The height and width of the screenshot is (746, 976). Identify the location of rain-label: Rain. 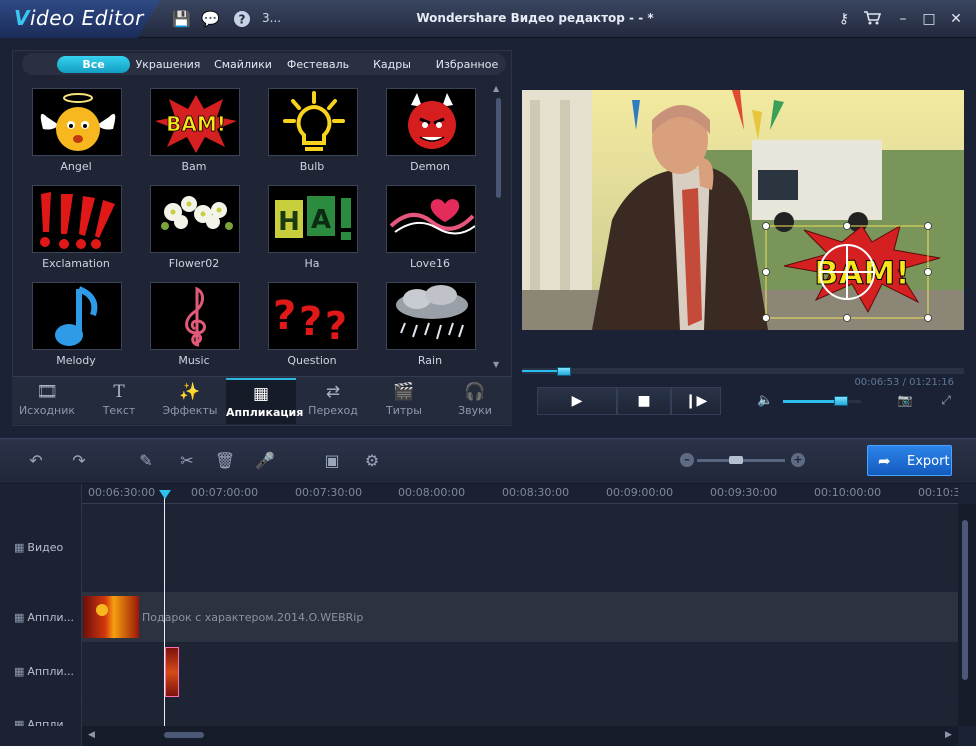
(430, 360).